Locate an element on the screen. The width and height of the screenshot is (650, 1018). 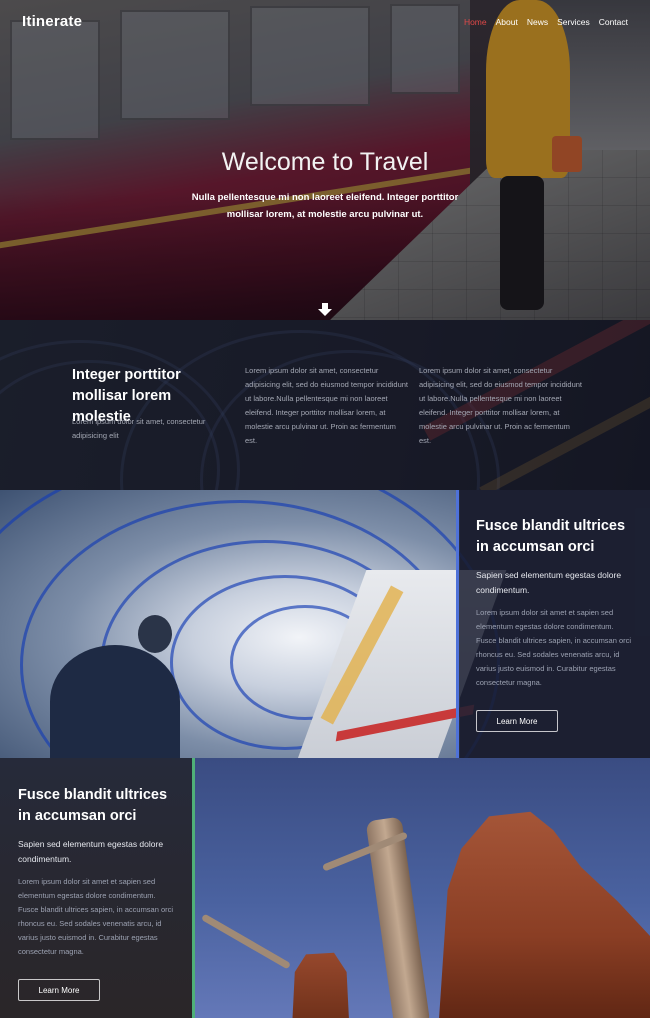
nav-menu: Home About News Services Contact is located at coordinates (546, 22).